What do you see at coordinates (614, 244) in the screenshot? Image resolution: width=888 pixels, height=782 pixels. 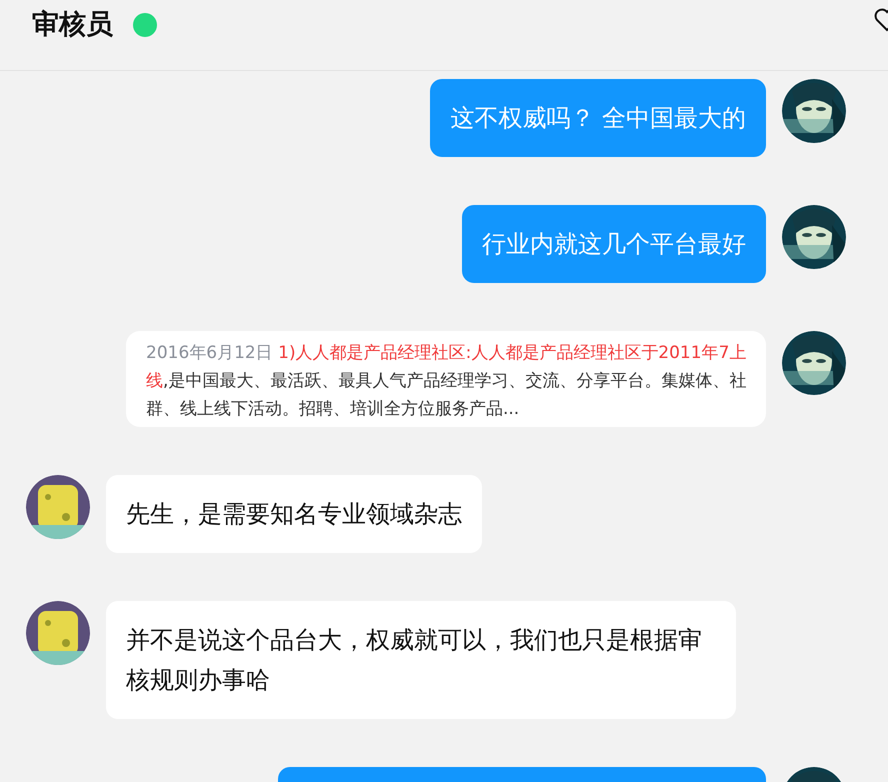 I see `message-bubble: 行业内就这几个平台最好` at bounding box center [614, 244].